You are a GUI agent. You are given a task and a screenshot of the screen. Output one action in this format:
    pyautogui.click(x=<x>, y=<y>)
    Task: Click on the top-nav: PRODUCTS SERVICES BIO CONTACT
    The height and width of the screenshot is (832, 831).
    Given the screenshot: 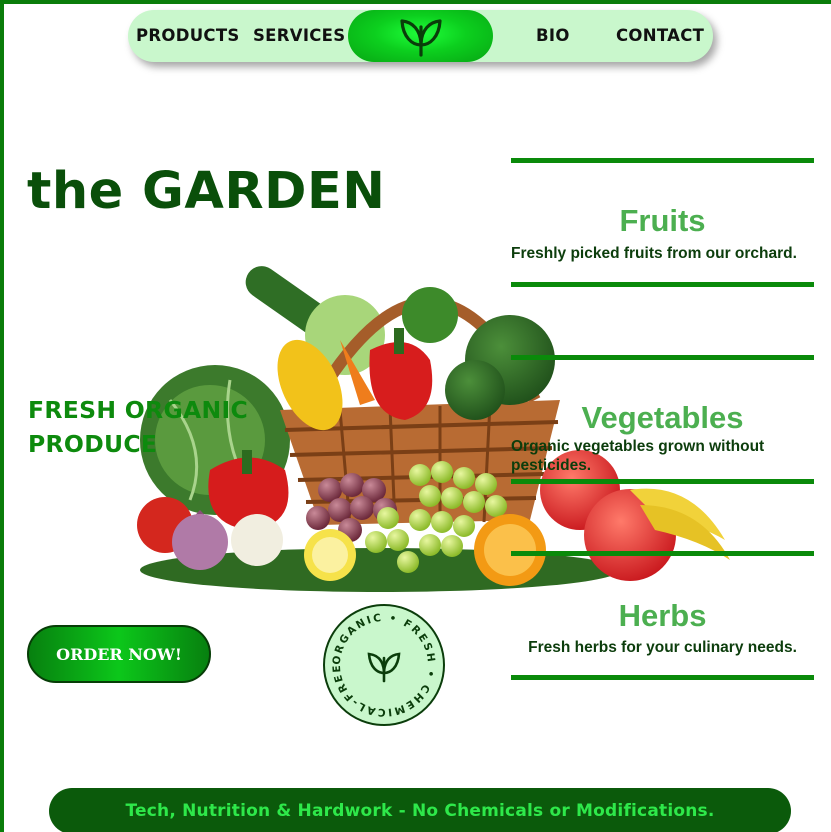 What is the action you would take?
    pyautogui.click(x=420, y=36)
    